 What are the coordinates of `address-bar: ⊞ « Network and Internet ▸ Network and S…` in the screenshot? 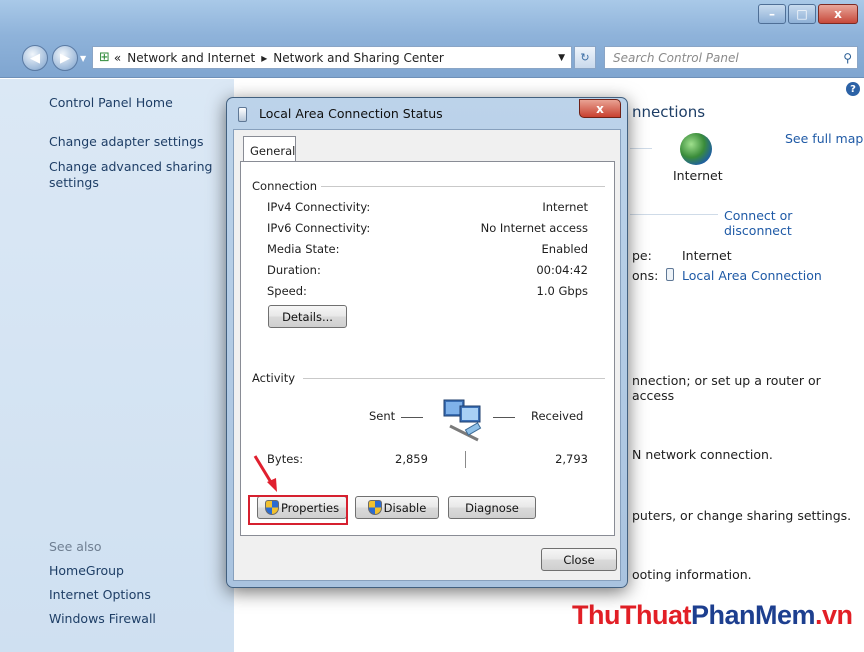 It's located at (332, 57).